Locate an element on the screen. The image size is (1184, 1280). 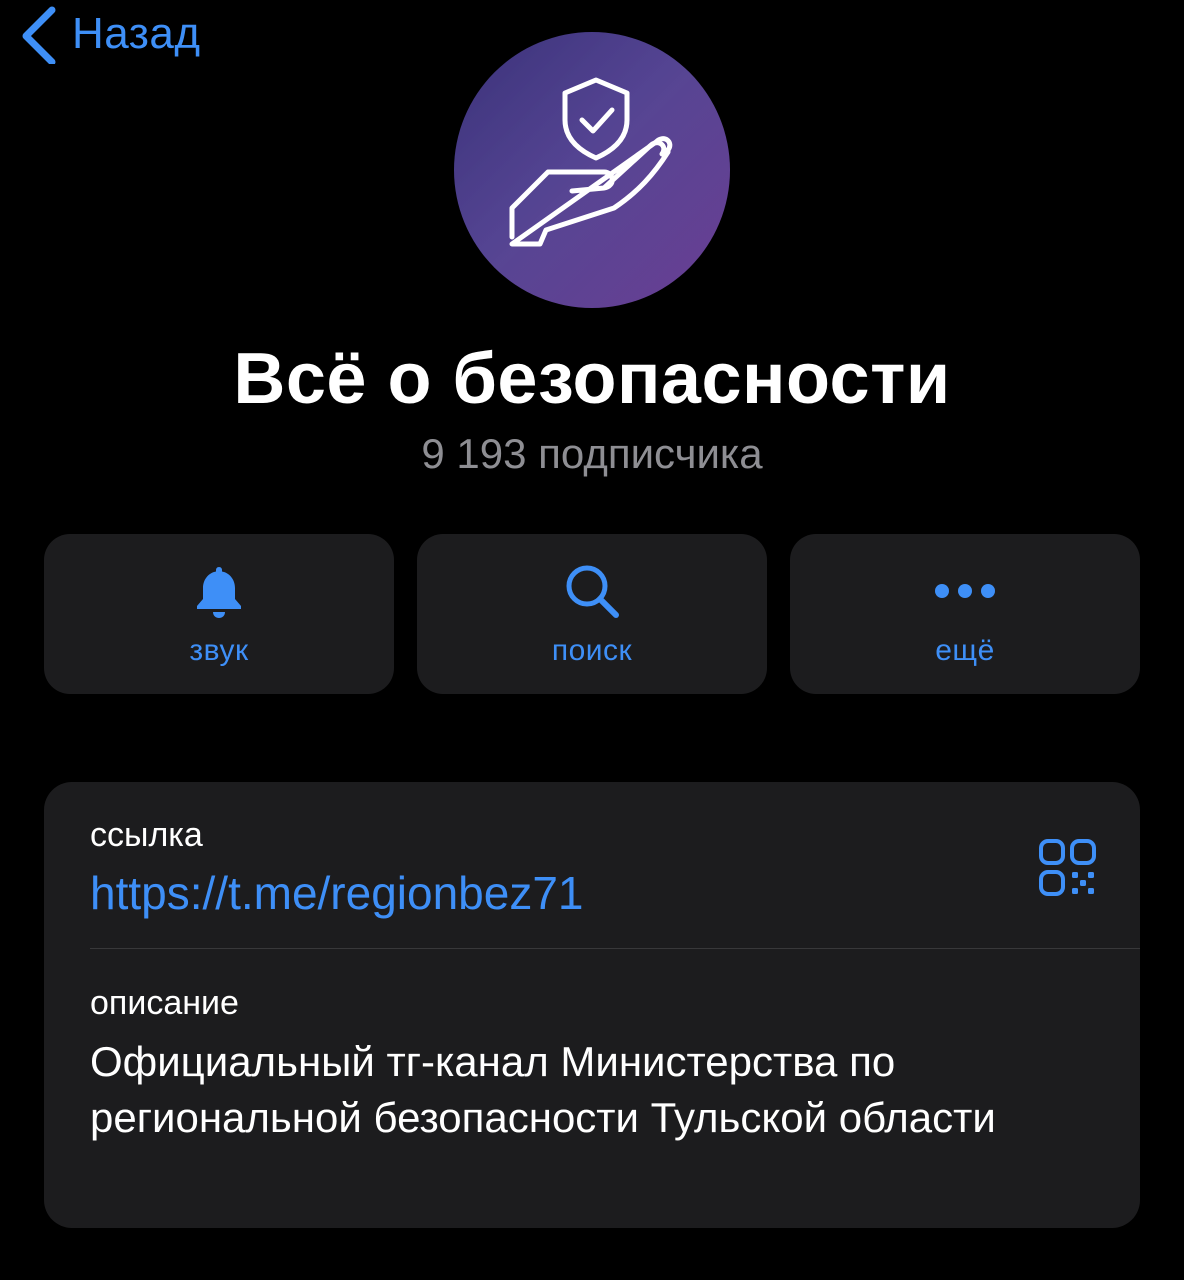
sound-label: звук is located at coordinates (219, 650).